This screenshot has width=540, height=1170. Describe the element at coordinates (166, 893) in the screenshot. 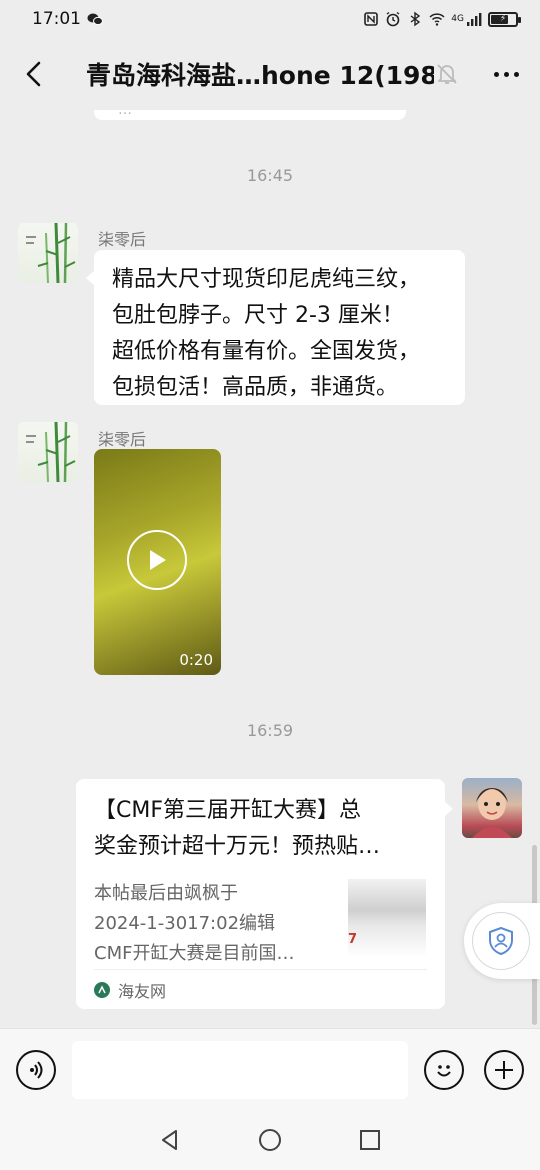

I see `link-desc-line: 本帖最后由飒枫于` at that location.